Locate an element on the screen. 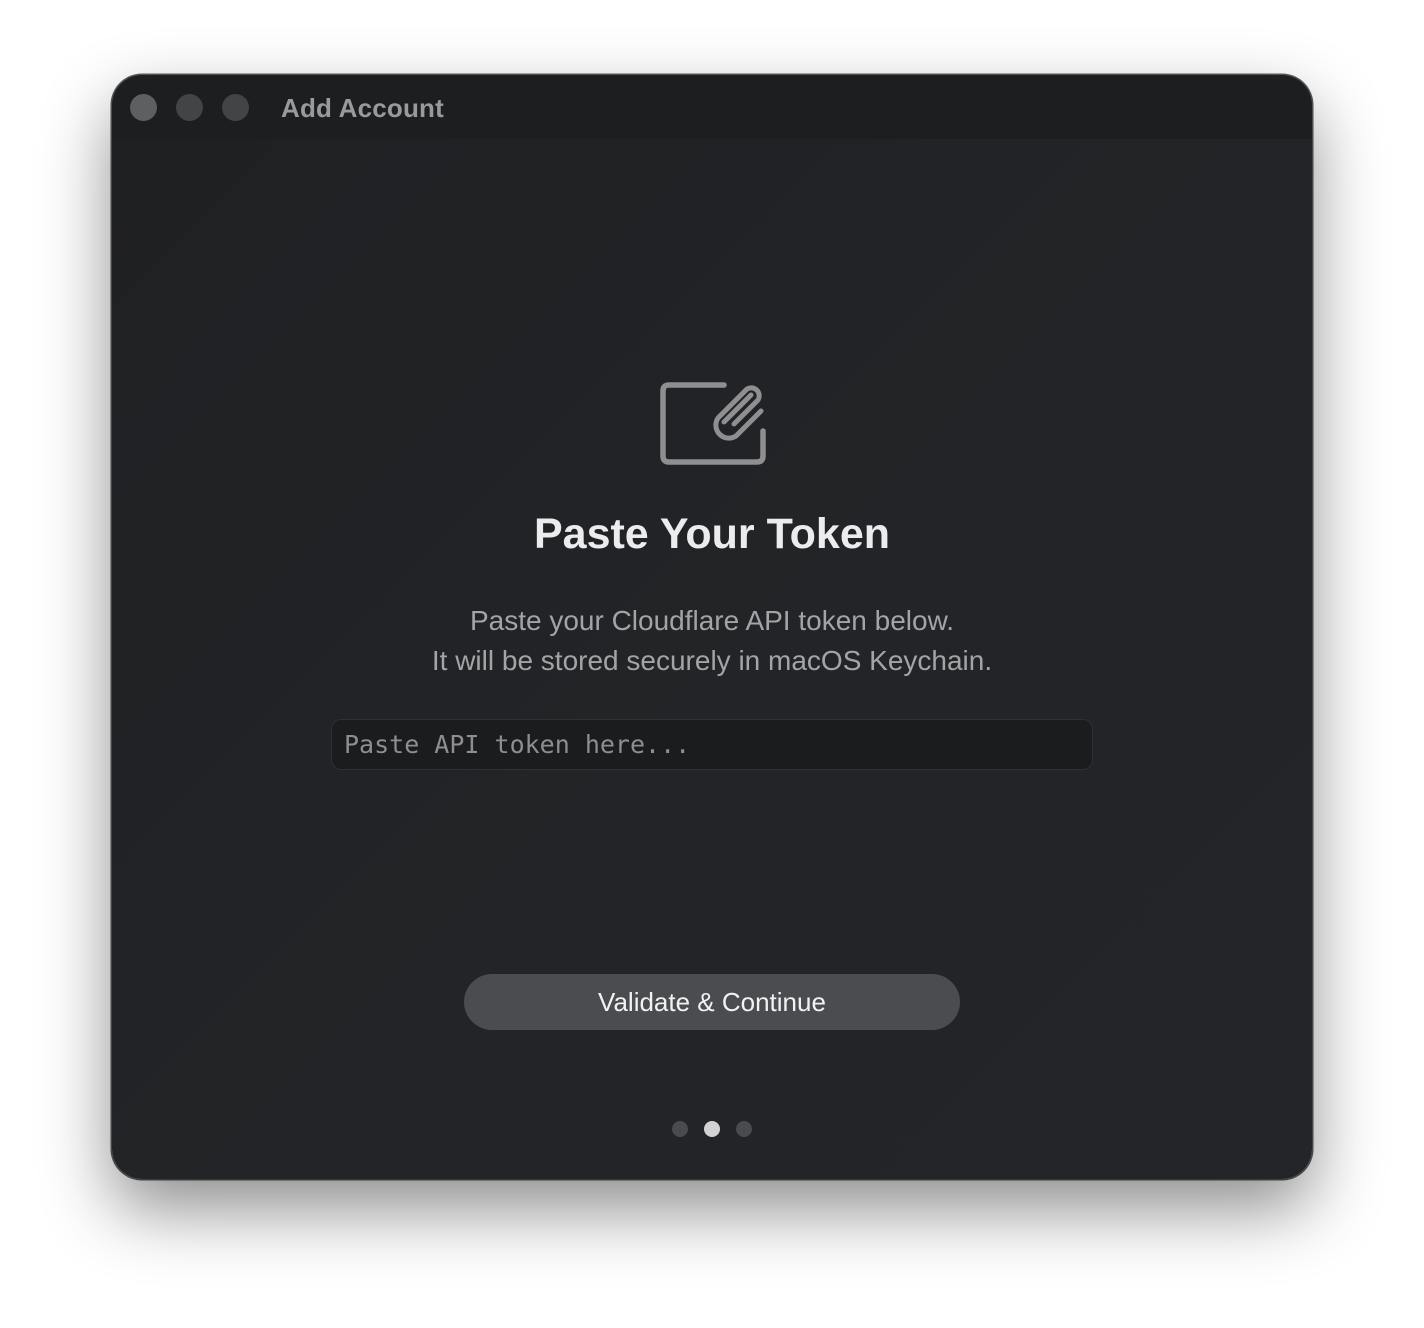 The height and width of the screenshot is (1328, 1424). step-dot-2-active is located at coordinates (712, 1129).